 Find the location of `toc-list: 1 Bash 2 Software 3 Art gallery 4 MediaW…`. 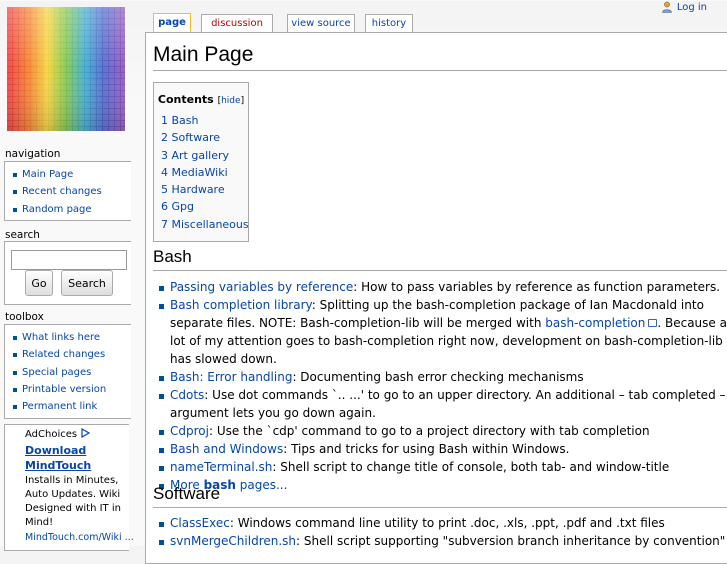

toc-list: 1 Bash 2 Software 3 Art gallery 4 MediaW… is located at coordinates (201, 172).